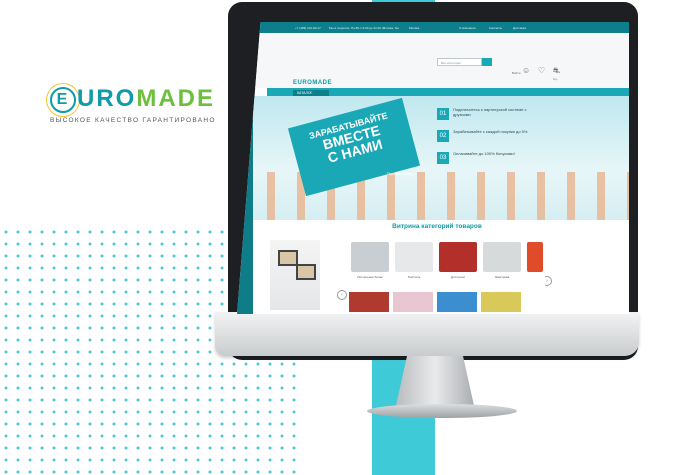  I want to click on step-text: Оплачивайте до 100% бонусами!, so click(484, 153).